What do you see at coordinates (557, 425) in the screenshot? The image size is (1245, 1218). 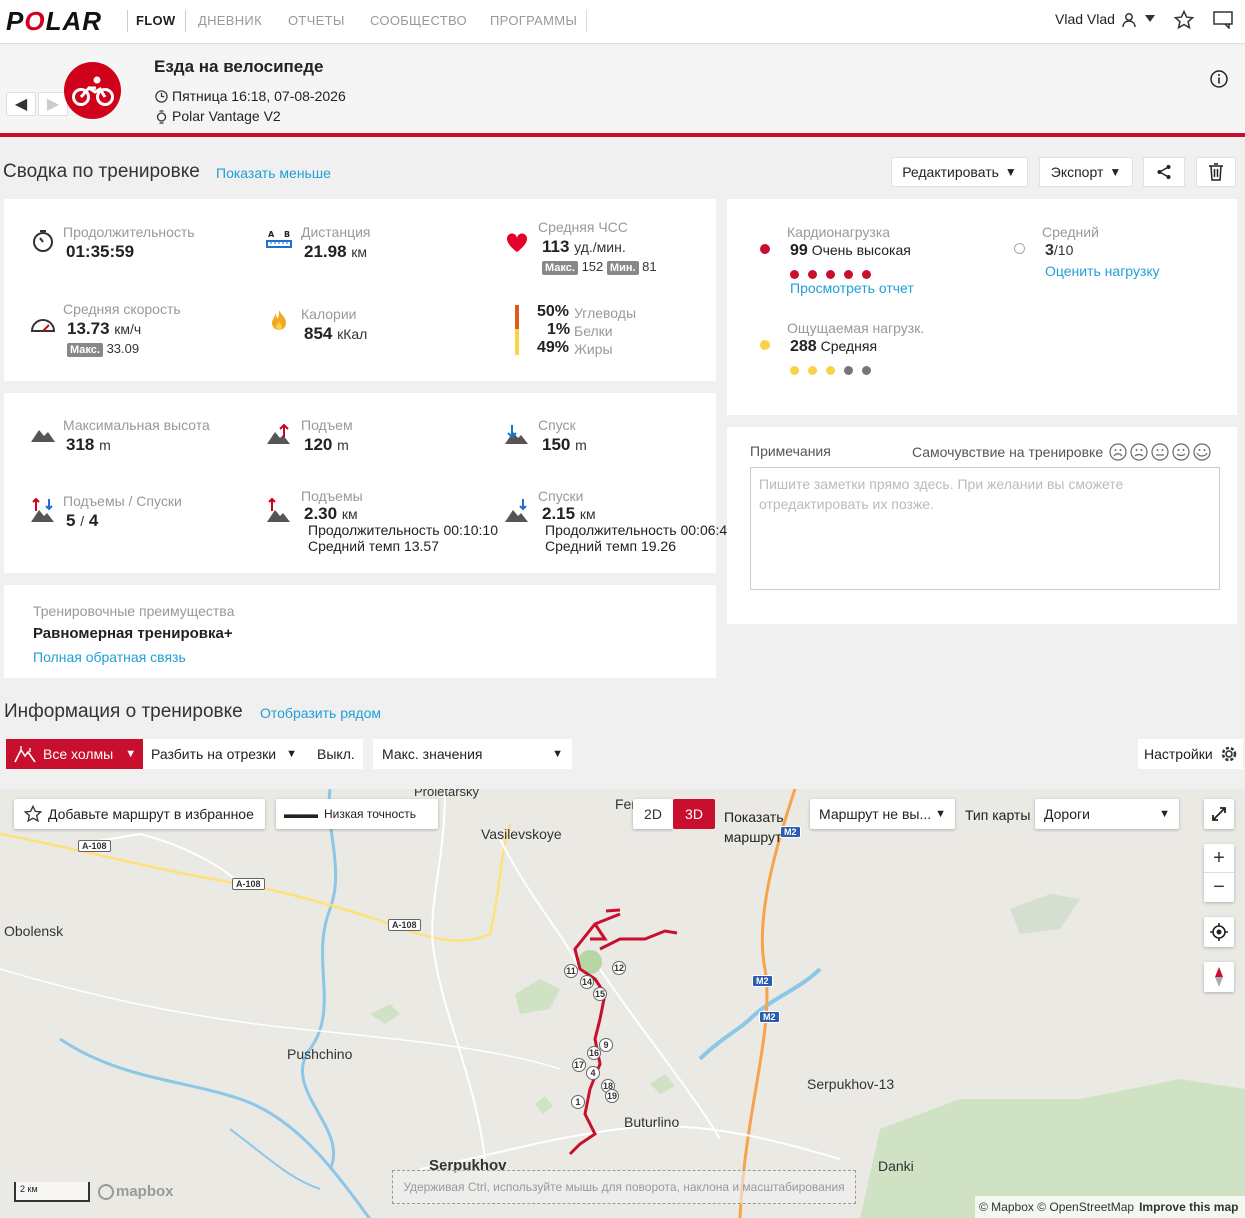 I see `descent-label: Спуск` at bounding box center [557, 425].